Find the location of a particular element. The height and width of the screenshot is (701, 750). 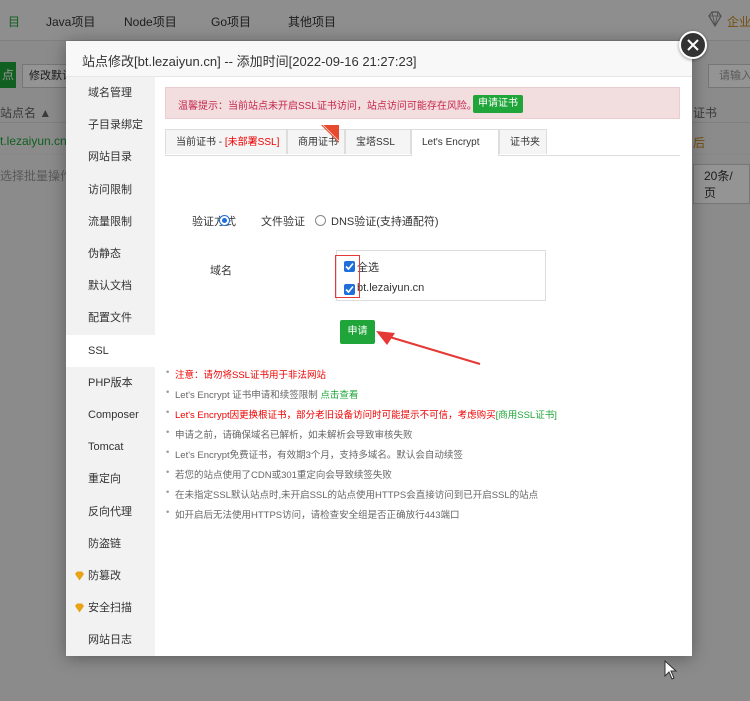

note-text: 如开启后无法使用HTTPS访问，请检查安全组是否正确放行443端口 is located at coordinates (317, 515).